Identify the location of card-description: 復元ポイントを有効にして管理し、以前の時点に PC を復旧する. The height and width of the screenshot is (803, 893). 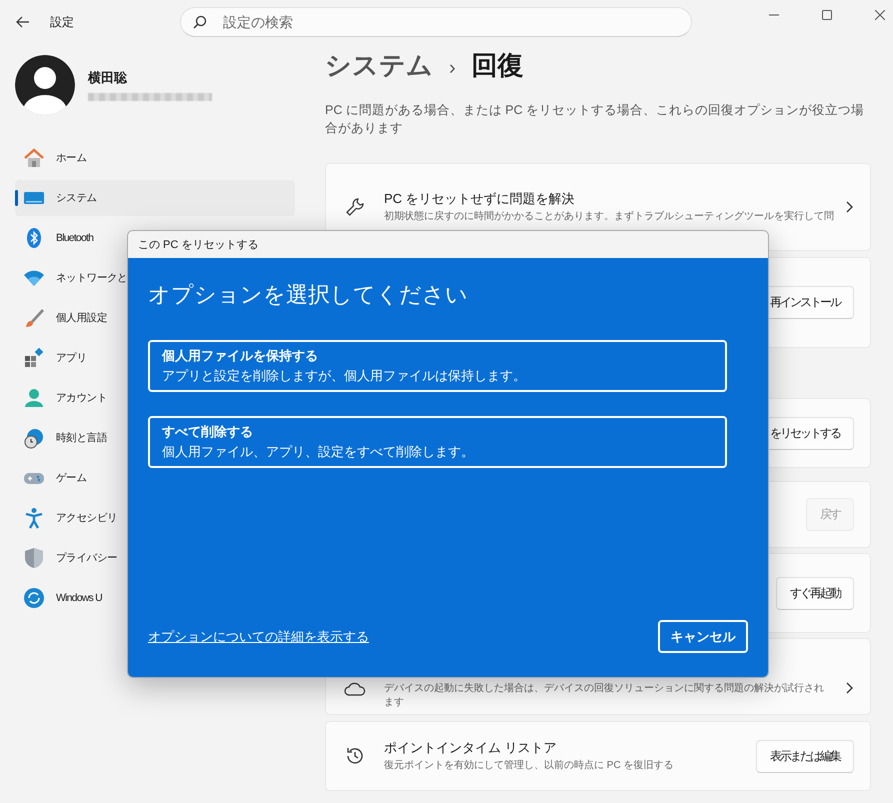
(529, 766).